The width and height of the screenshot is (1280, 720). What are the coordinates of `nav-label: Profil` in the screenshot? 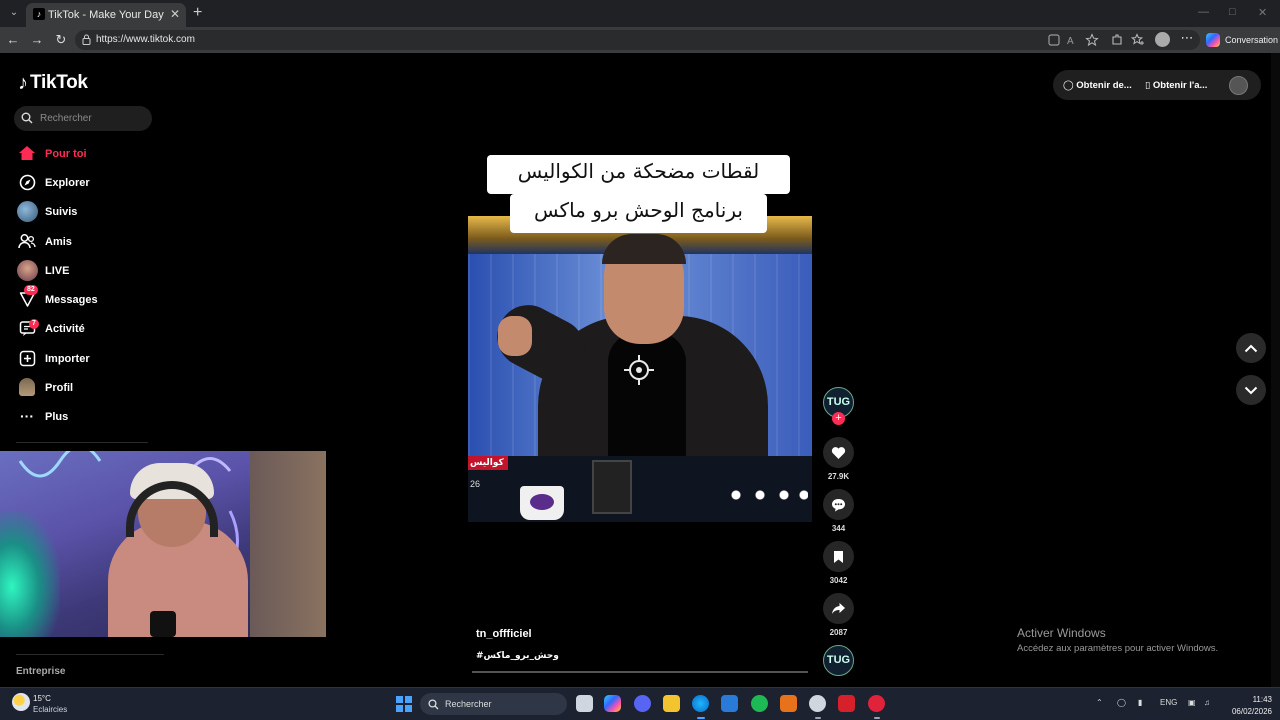 It's located at (59, 388).